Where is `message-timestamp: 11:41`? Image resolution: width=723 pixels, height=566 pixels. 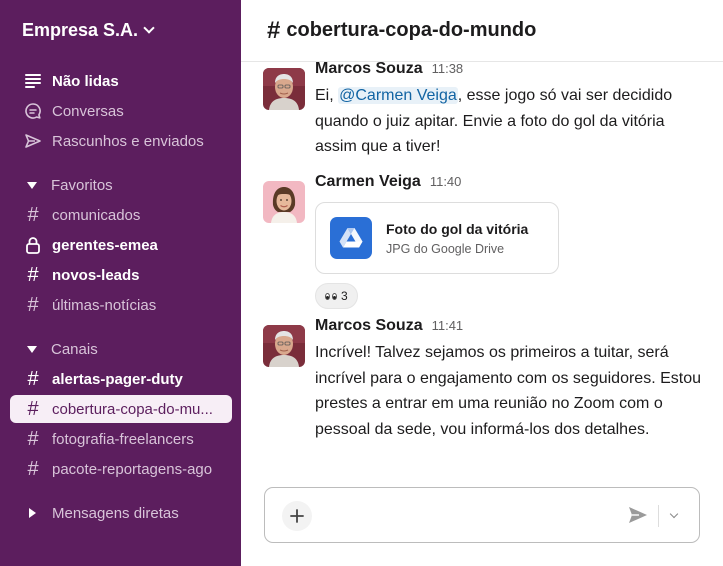
message-timestamp: 11:41 is located at coordinates (448, 325).